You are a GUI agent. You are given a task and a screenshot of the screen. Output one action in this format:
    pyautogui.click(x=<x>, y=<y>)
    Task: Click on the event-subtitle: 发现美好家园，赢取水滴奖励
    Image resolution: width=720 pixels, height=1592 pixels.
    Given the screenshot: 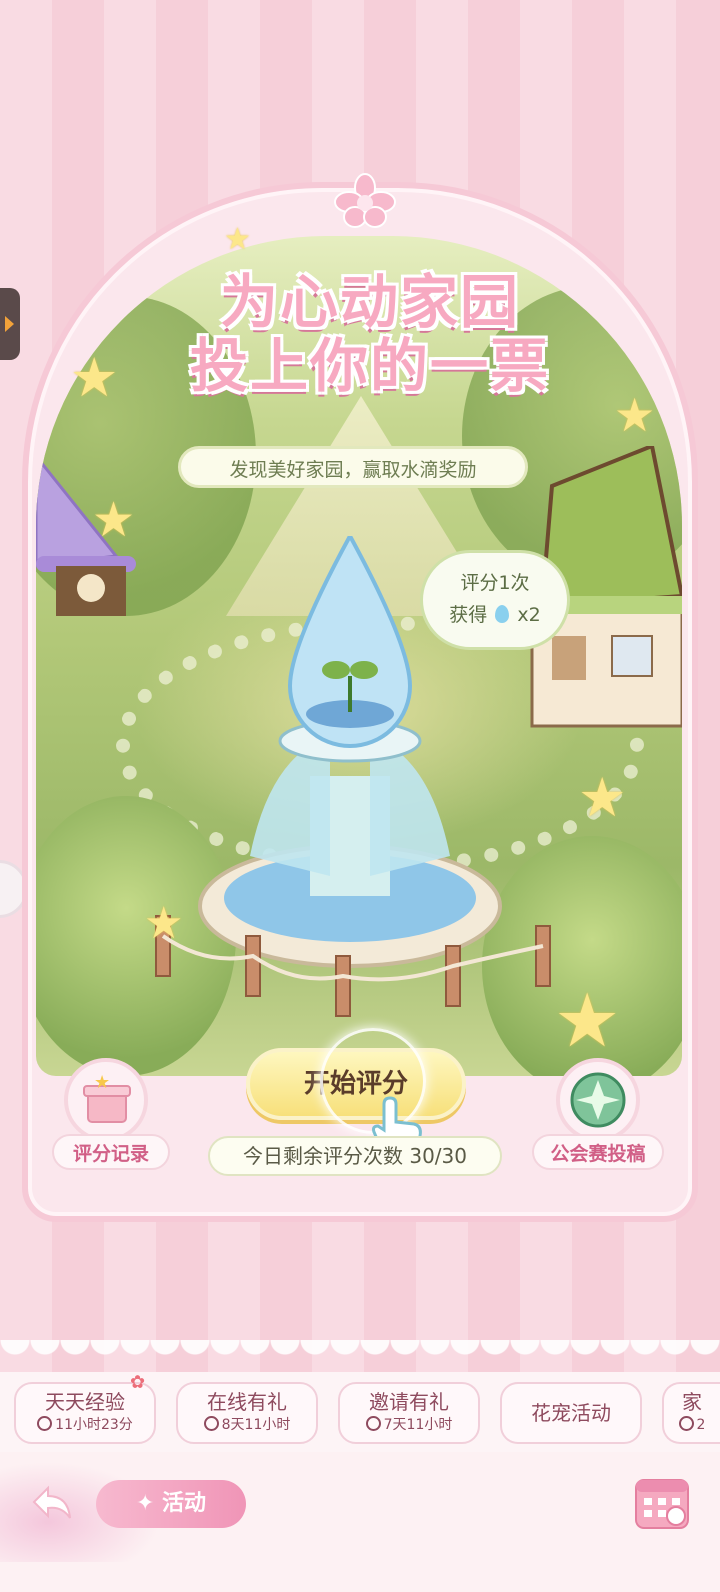 What is the action you would take?
    pyautogui.click(x=353, y=467)
    